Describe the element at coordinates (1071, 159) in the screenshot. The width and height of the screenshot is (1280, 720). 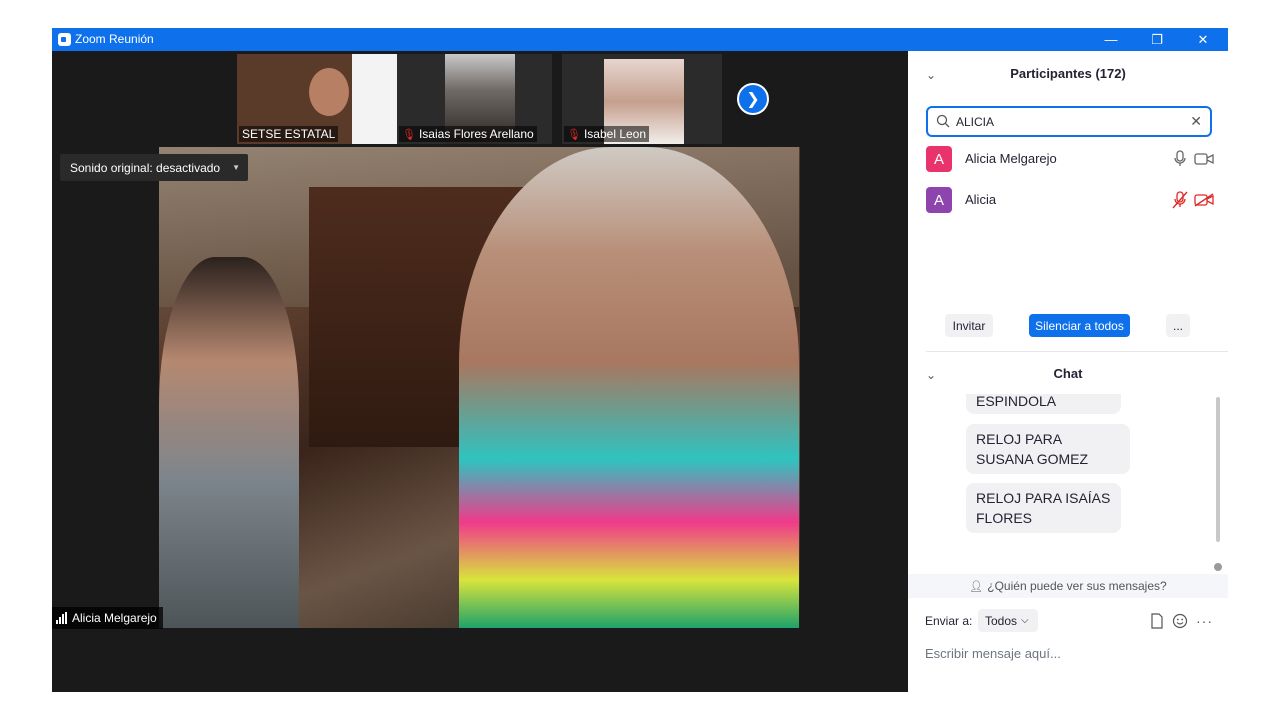
I see `participant-row: A Alicia Melgarejo` at that location.